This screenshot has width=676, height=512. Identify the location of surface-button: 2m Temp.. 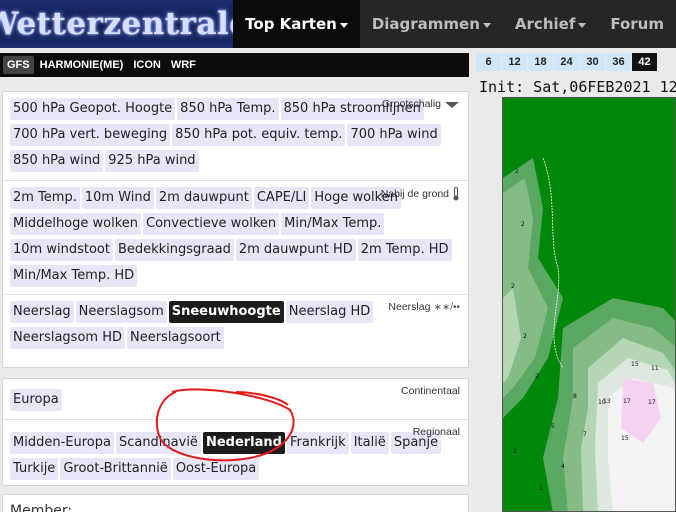
(45, 198).